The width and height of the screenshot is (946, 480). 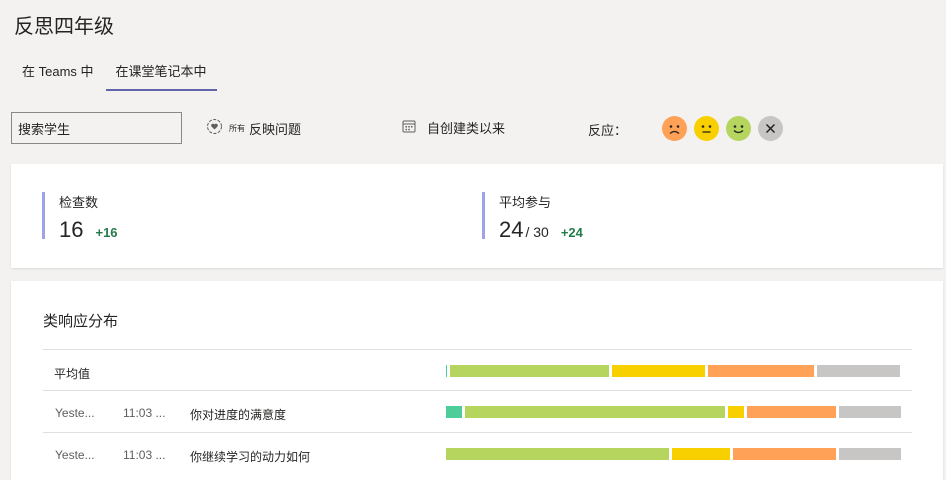 What do you see at coordinates (237, 128) in the screenshot?
I see `filter-scope-label: 所有` at bounding box center [237, 128].